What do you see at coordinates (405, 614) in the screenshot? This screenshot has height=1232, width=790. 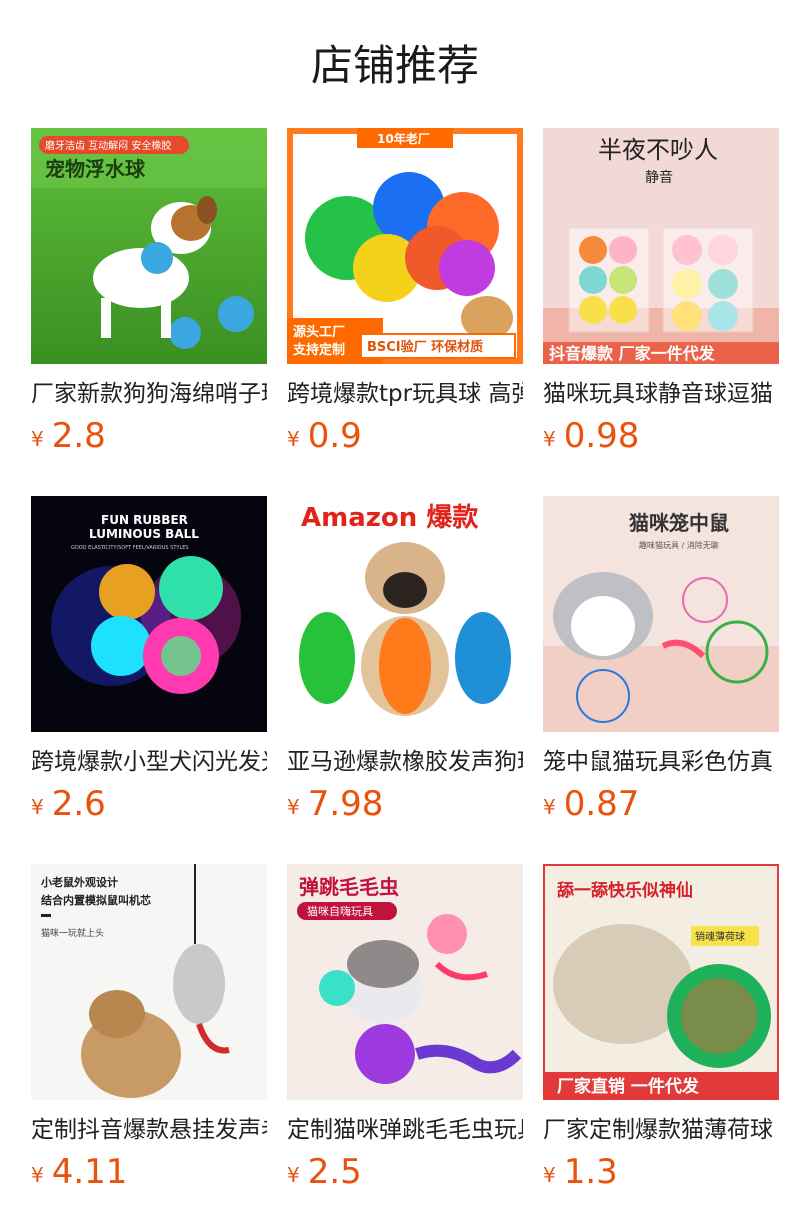 I see `product-image: Amazon 爆款` at bounding box center [405, 614].